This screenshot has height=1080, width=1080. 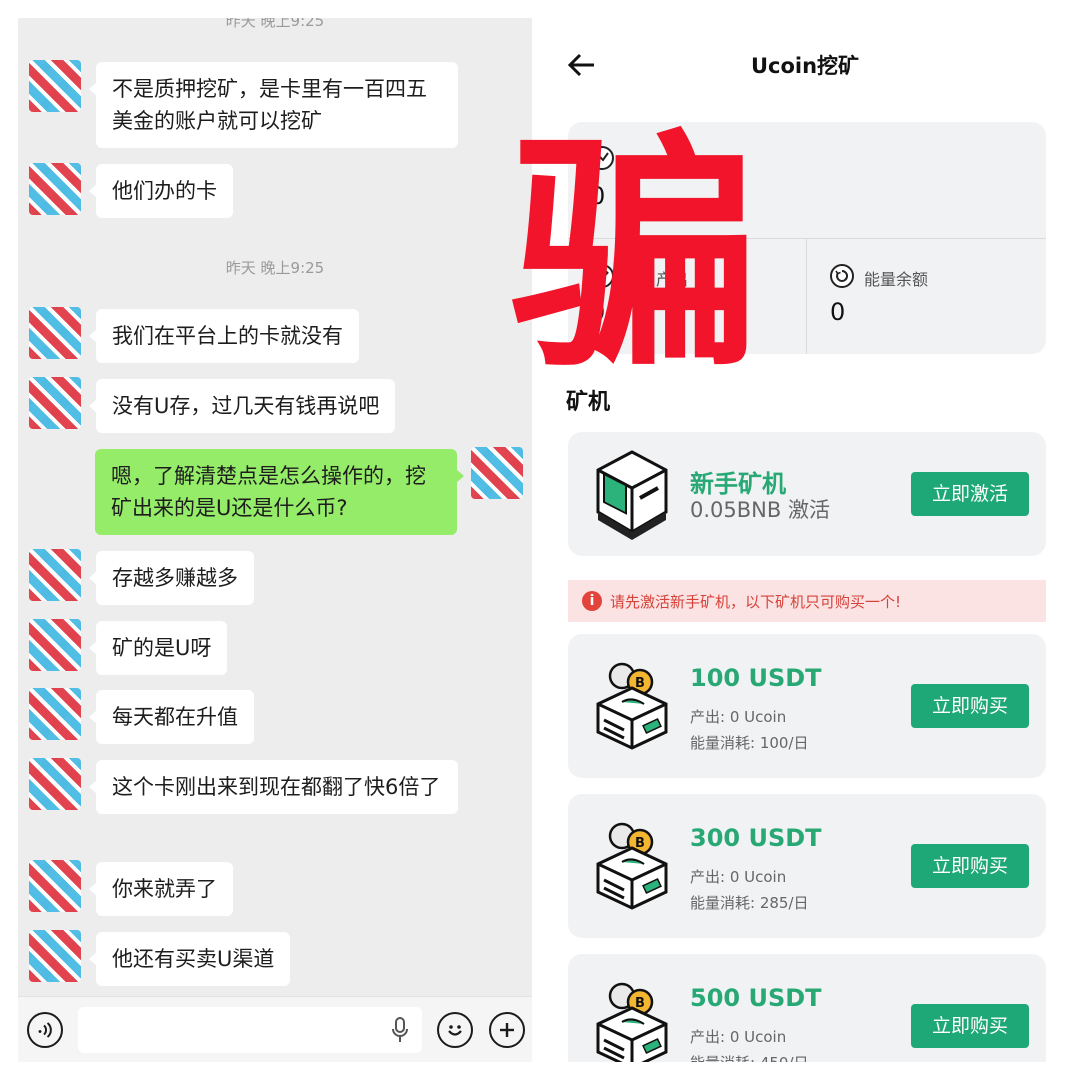 What do you see at coordinates (842, 276) in the screenshot?
I see `recycle-icon` at bounding box center [842, 276].